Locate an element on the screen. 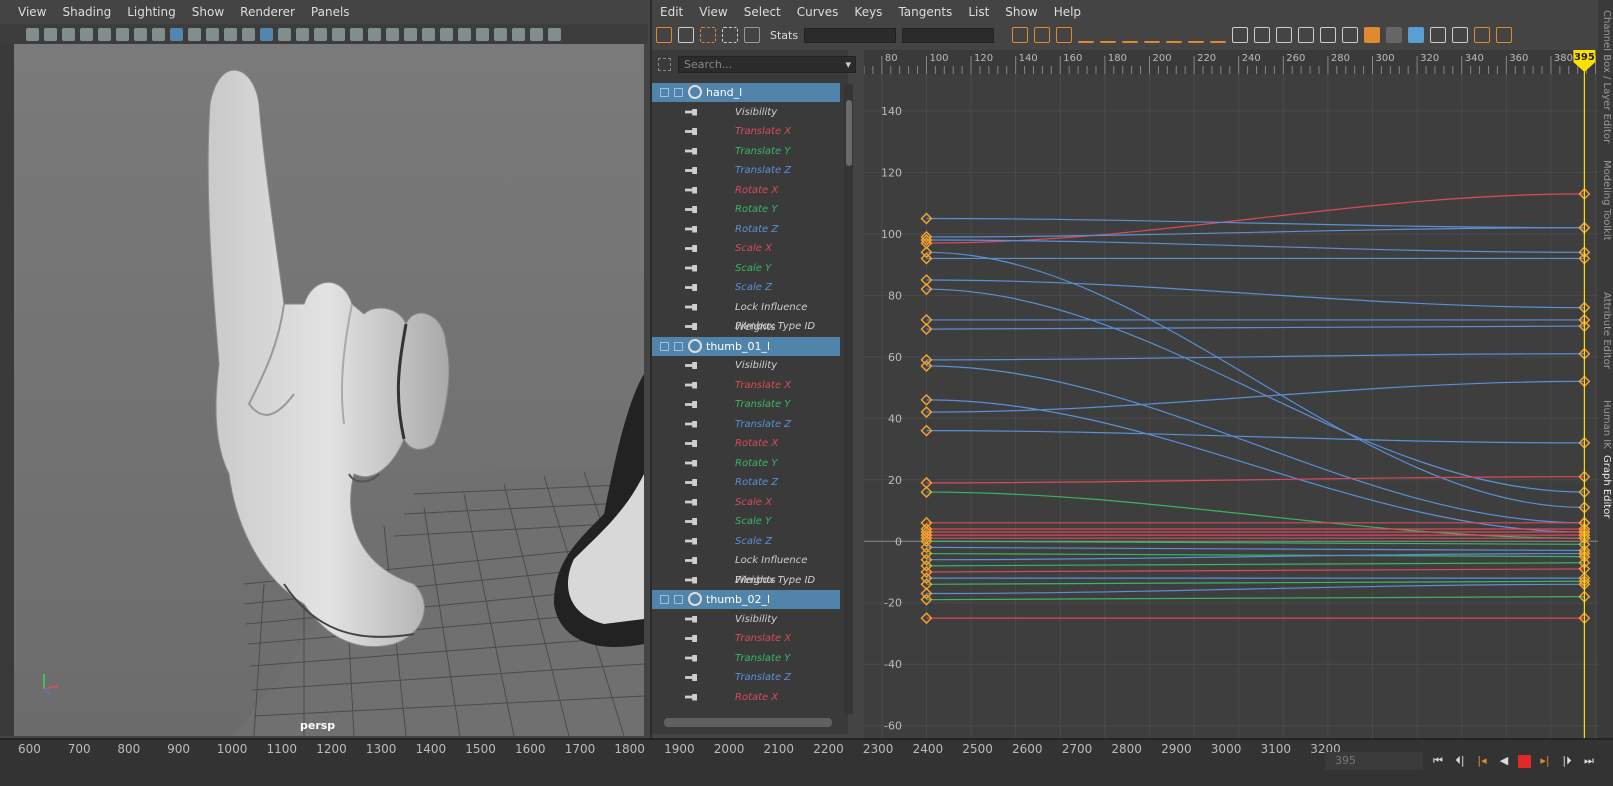 Image resolution: width=1613 pixels, height=786 pixels. ge-menu-keys: Keys is located at coordinates (868, 12).